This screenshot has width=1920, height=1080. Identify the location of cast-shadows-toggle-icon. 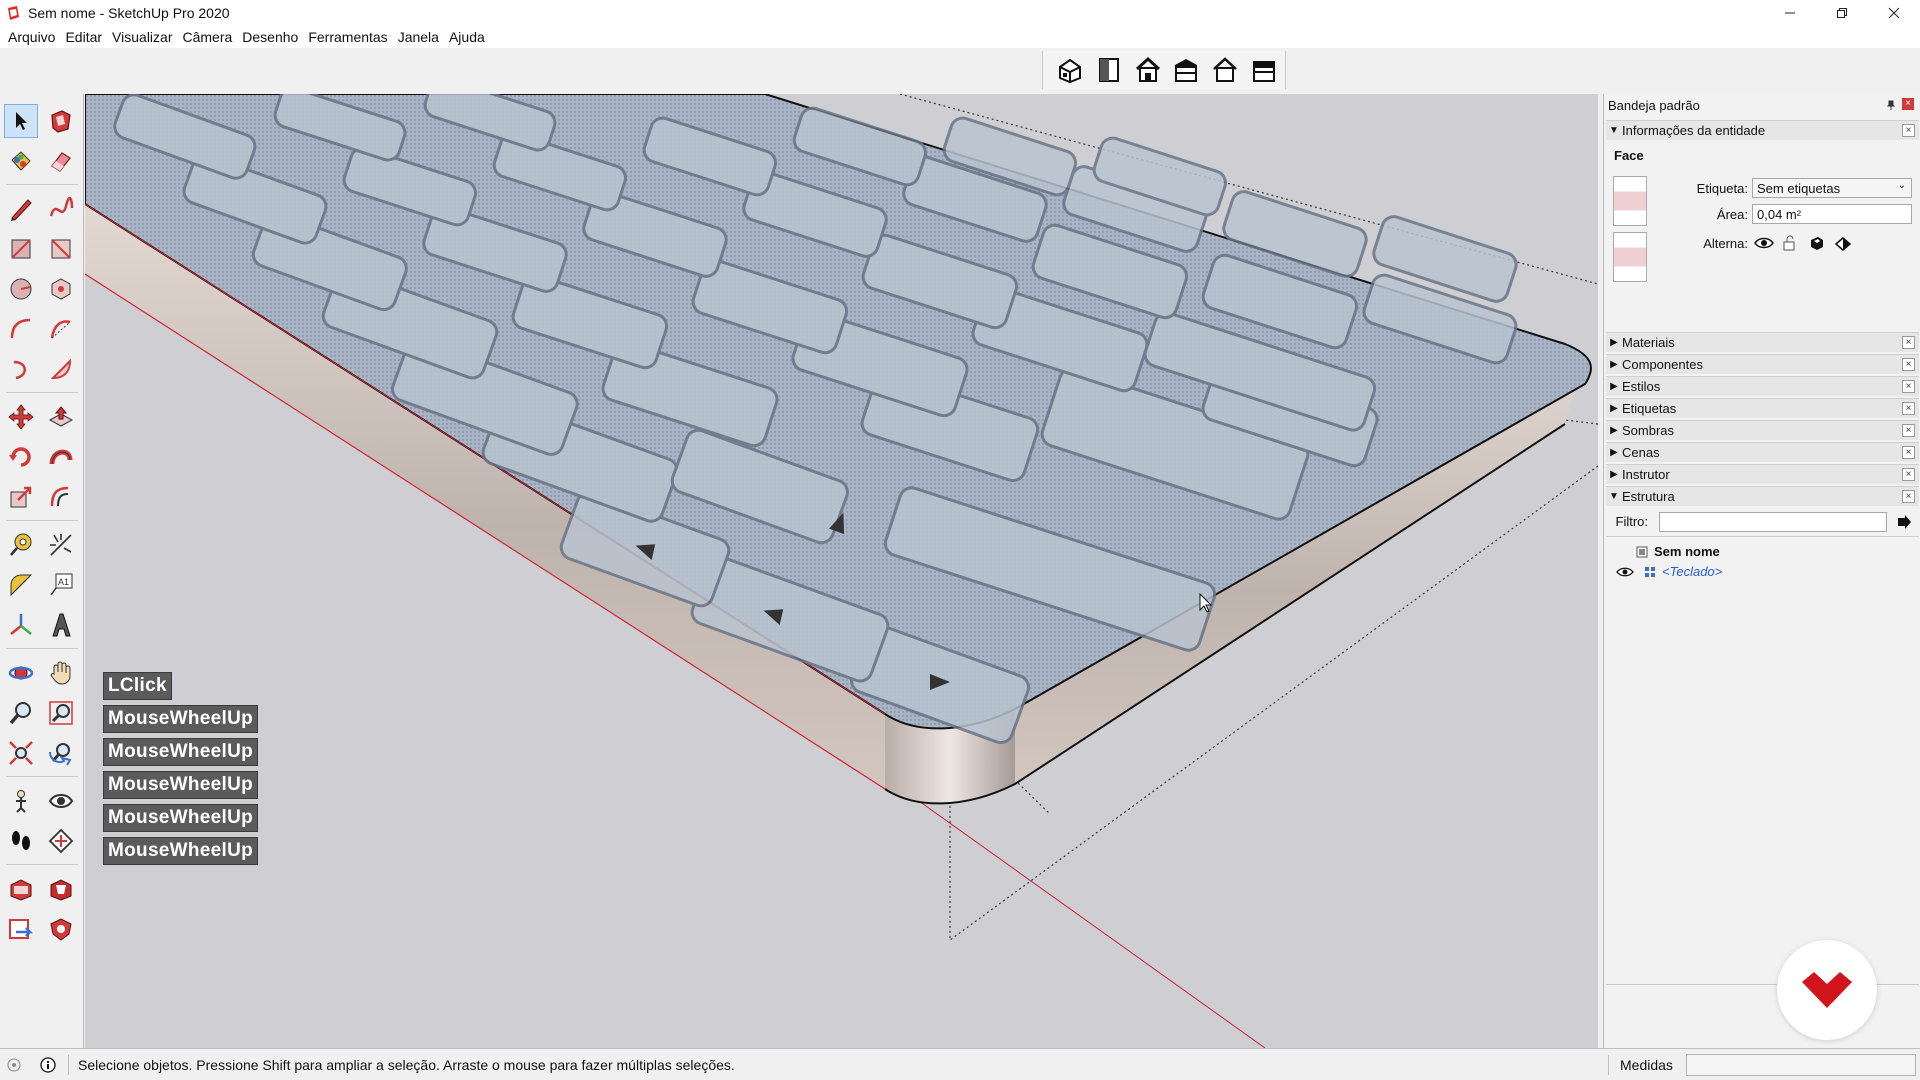
(1817, 243).